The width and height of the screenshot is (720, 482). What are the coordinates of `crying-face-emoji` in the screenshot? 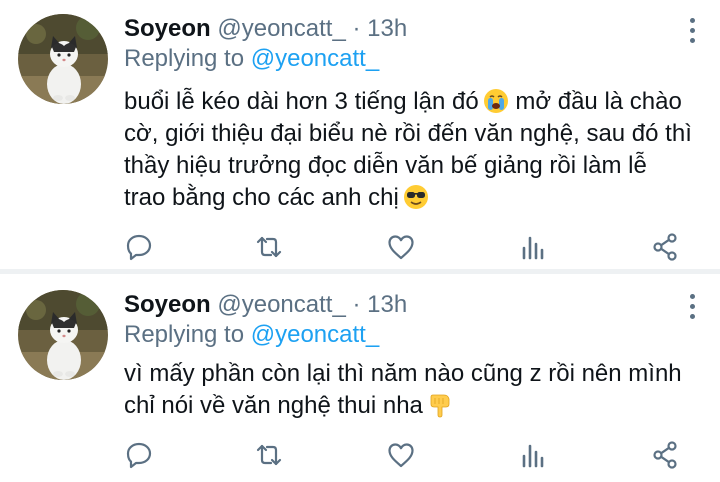 It's located at (495, 101).